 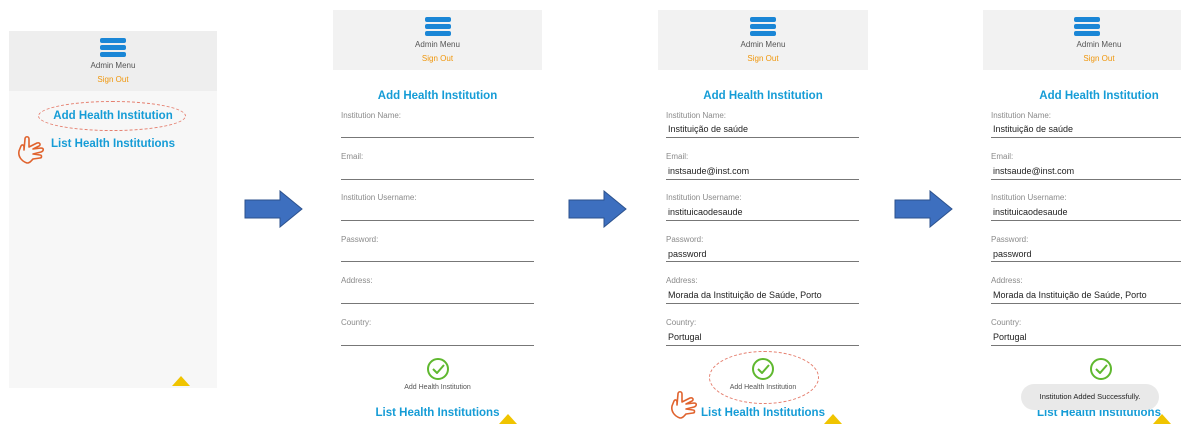 I want to click on submit-label: Add Health Institution, so click(x=437, y=387).